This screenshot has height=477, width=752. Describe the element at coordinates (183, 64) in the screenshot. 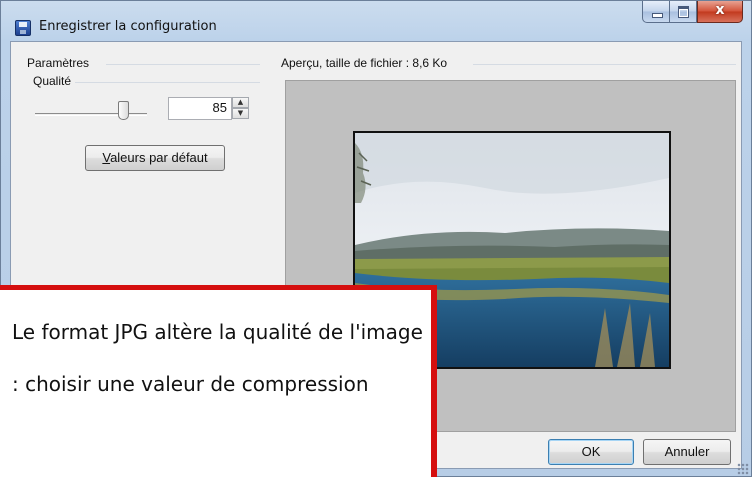

I see `group-divider` at that location.